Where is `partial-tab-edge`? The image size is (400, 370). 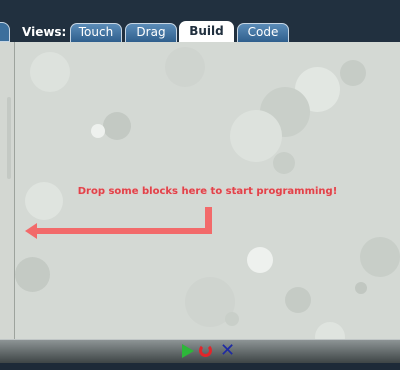 partial-tab-edge is located at coordinates (5, 32).